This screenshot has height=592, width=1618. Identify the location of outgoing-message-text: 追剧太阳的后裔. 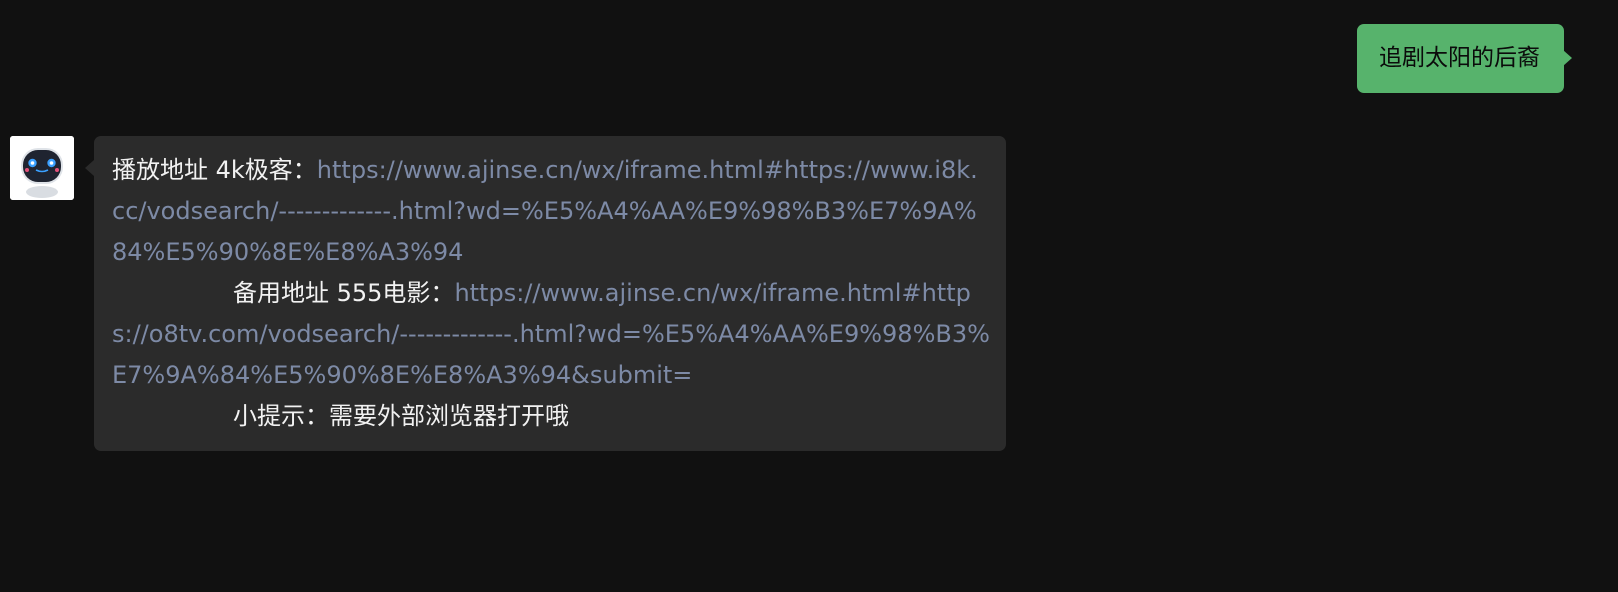
(1459, 58).